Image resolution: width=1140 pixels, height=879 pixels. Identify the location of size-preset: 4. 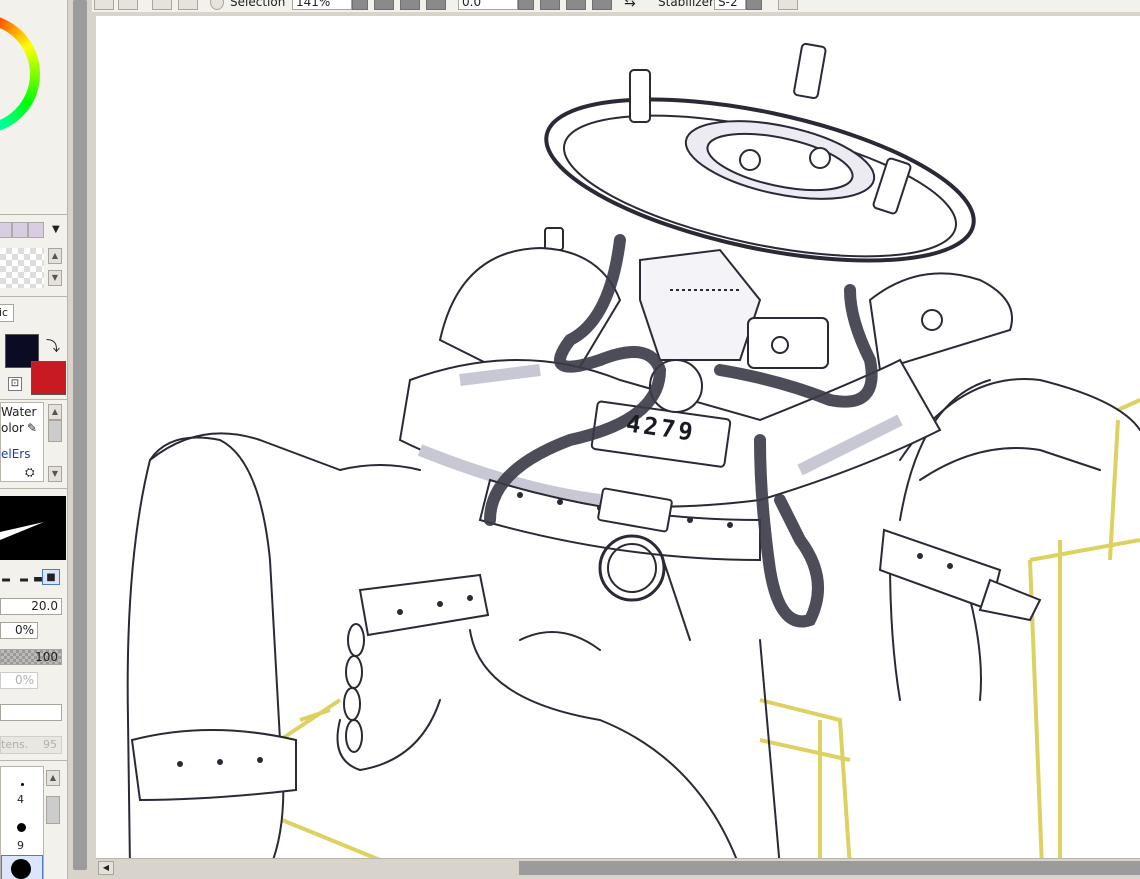
(22, 792).